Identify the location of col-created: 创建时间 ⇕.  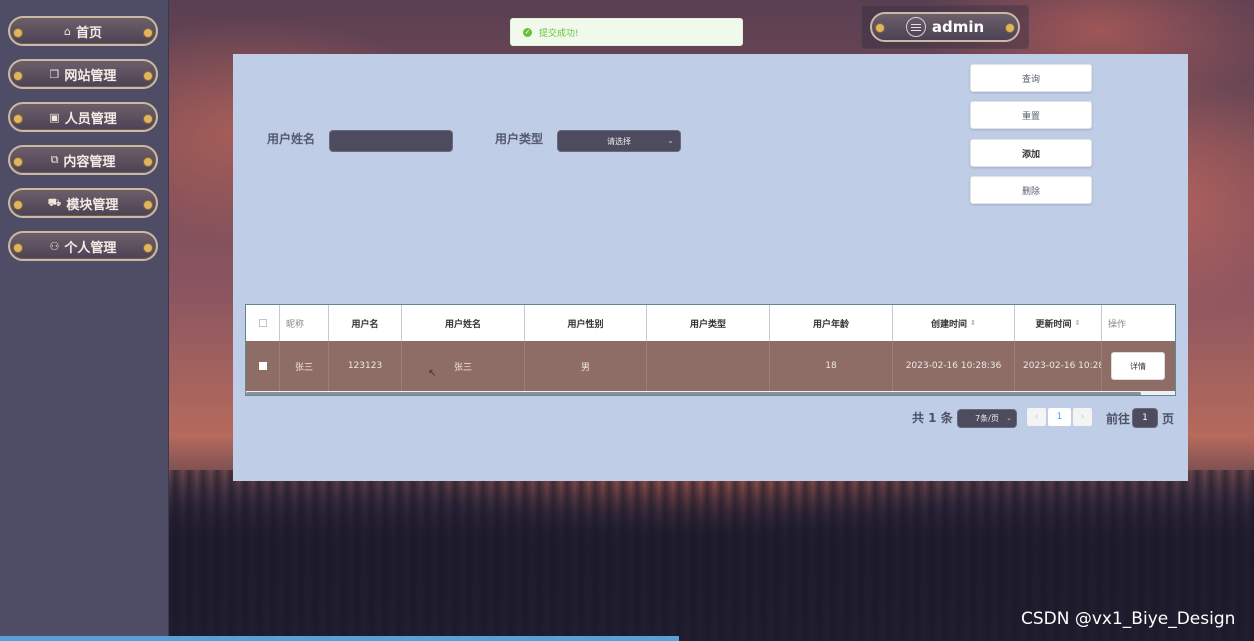
(954, 323).